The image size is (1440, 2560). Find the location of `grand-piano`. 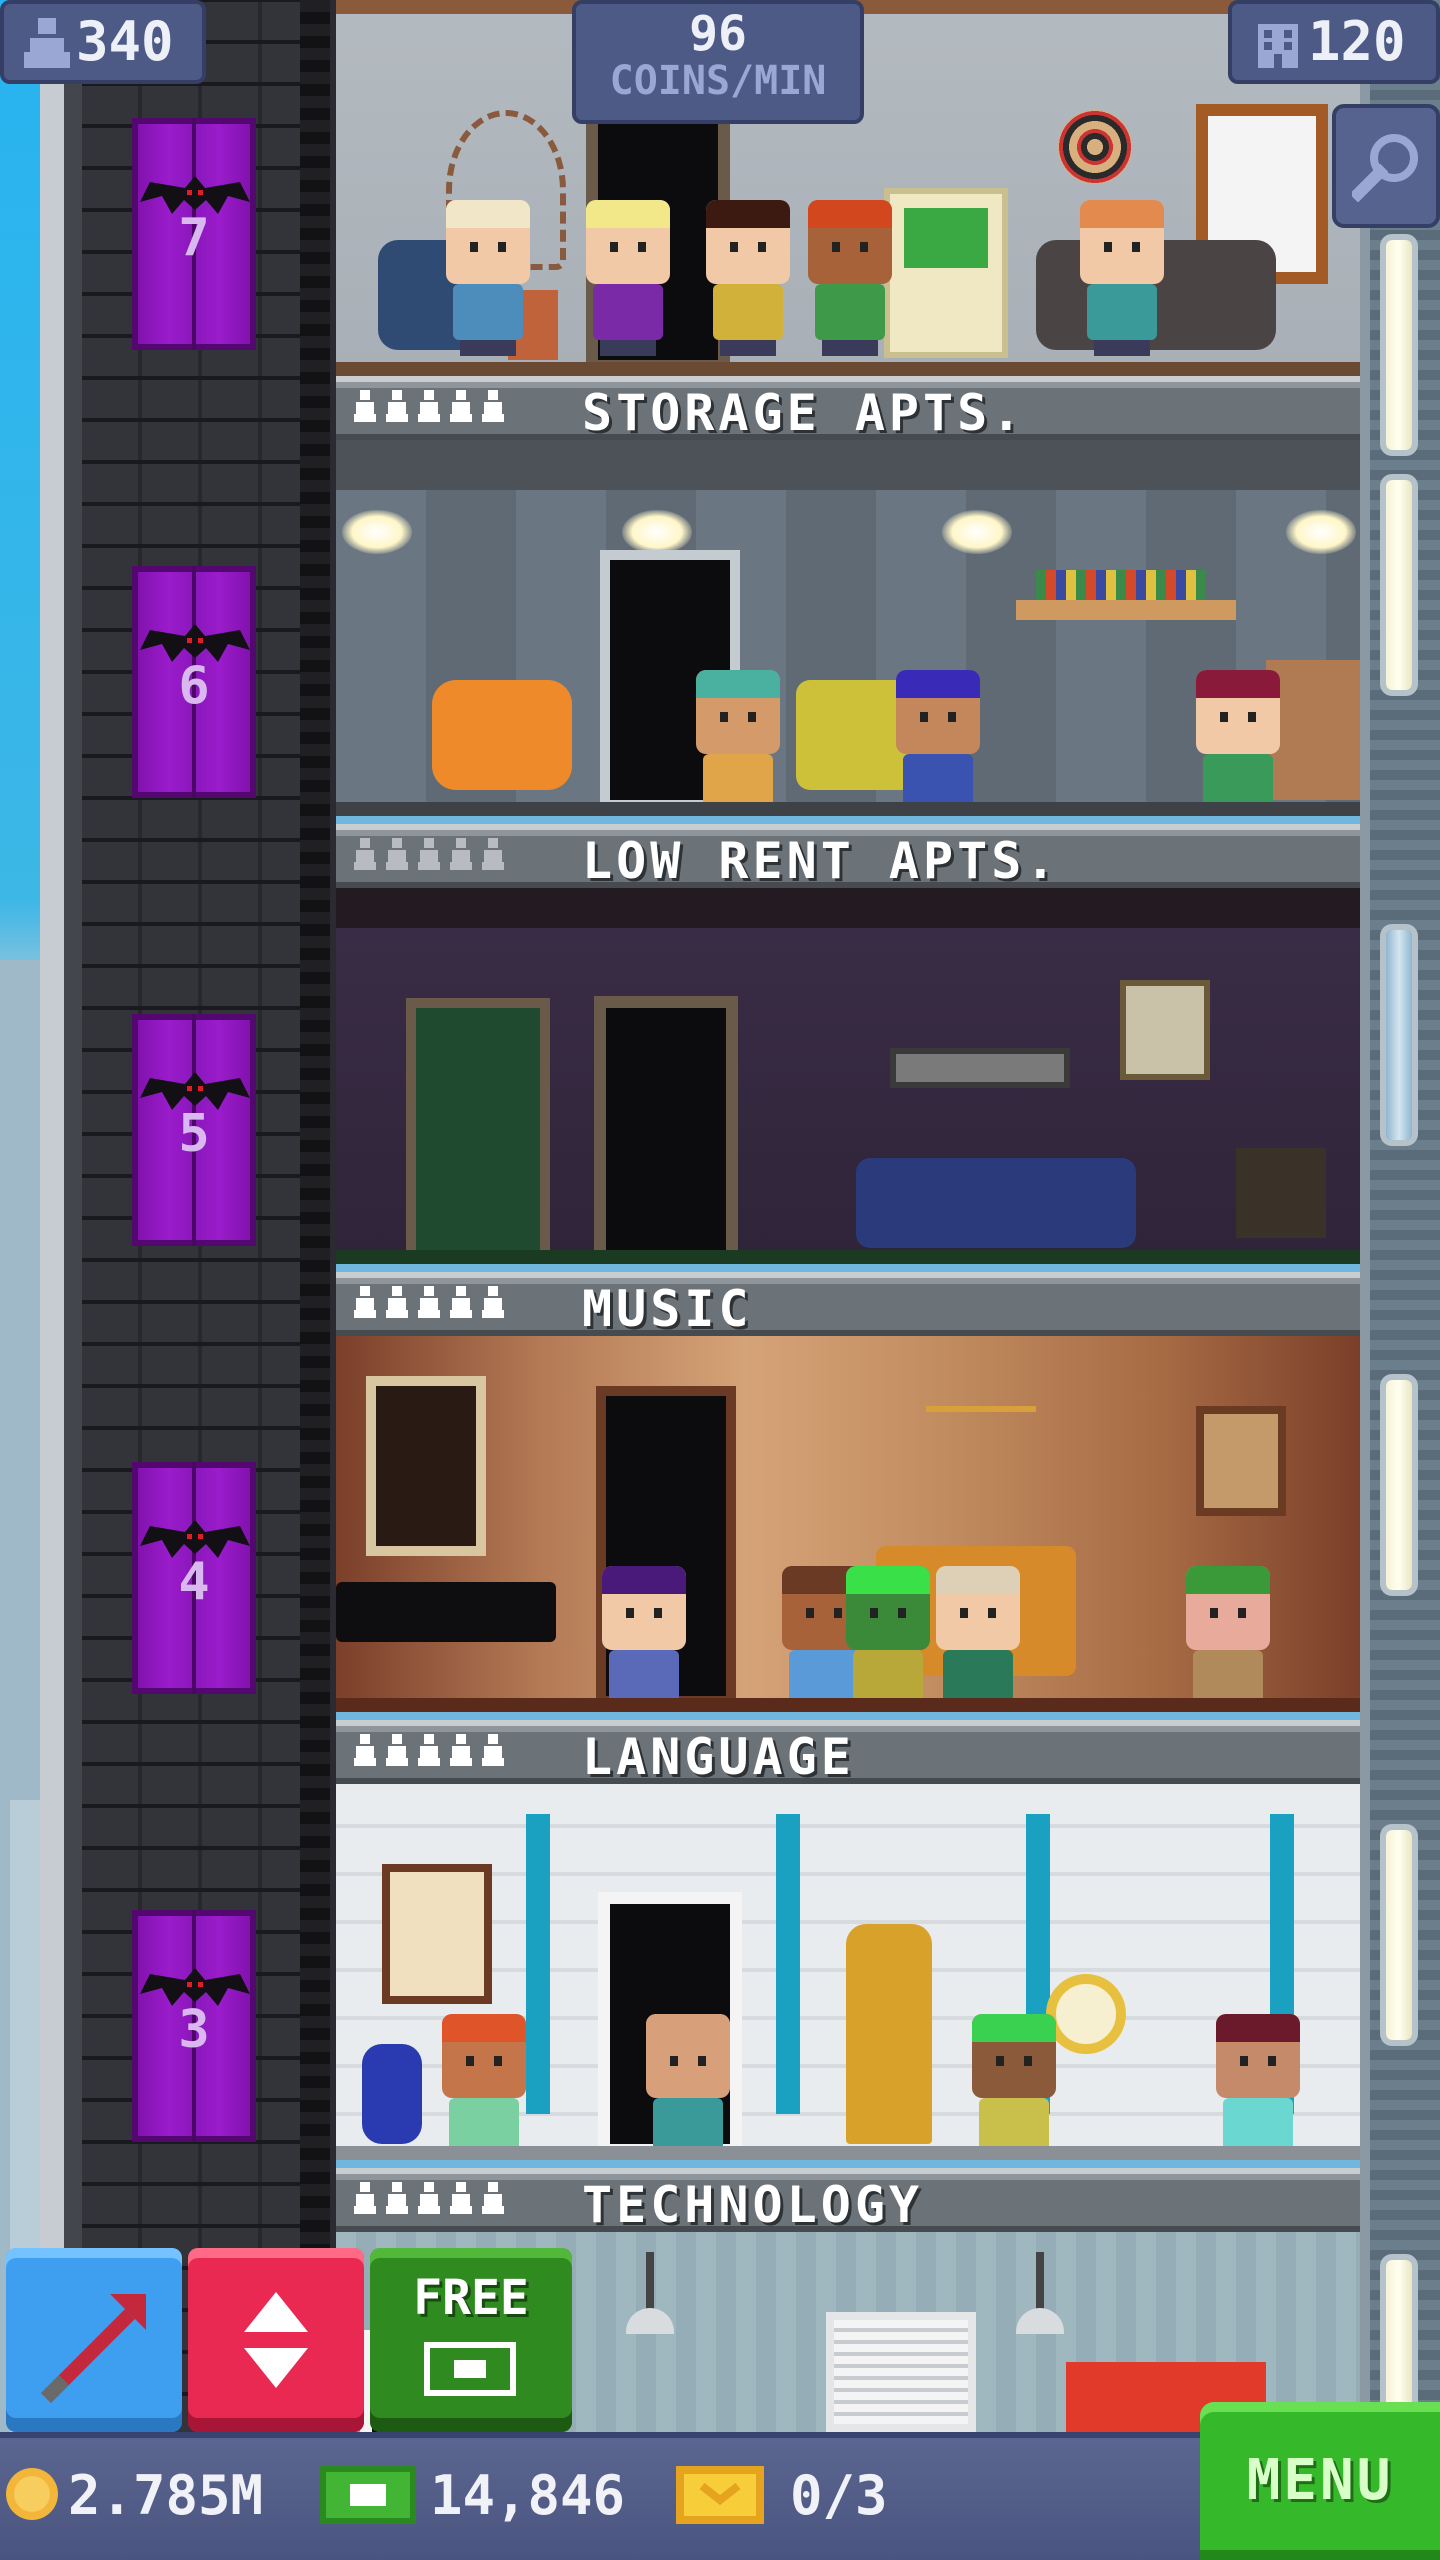

grand-piano is located at coordinates (446, 1612).